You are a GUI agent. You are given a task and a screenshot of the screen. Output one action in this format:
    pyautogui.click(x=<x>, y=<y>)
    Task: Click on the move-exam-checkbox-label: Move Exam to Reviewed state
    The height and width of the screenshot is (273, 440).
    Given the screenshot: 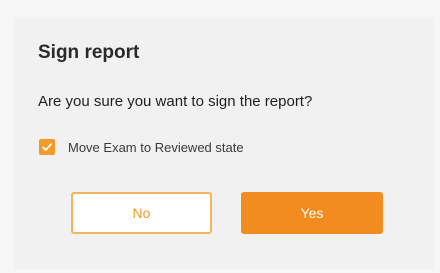 What is the action you would take?
    pyautogui.click(x=156, y=147)
    